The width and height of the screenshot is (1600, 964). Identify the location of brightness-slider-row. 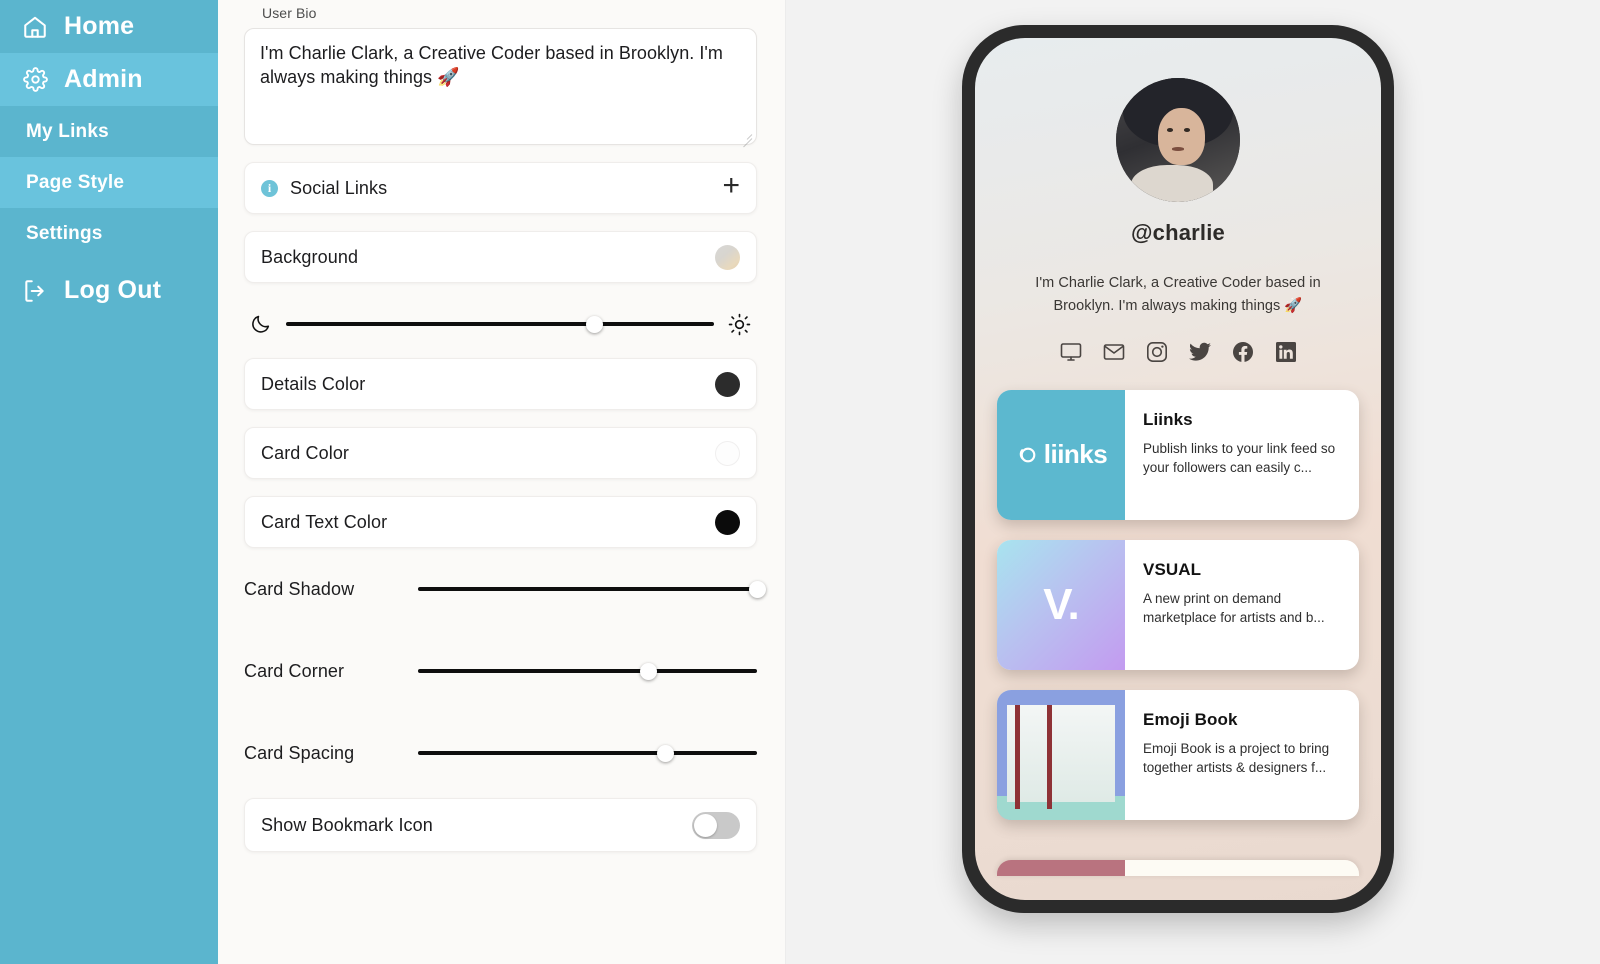
(500, 324).